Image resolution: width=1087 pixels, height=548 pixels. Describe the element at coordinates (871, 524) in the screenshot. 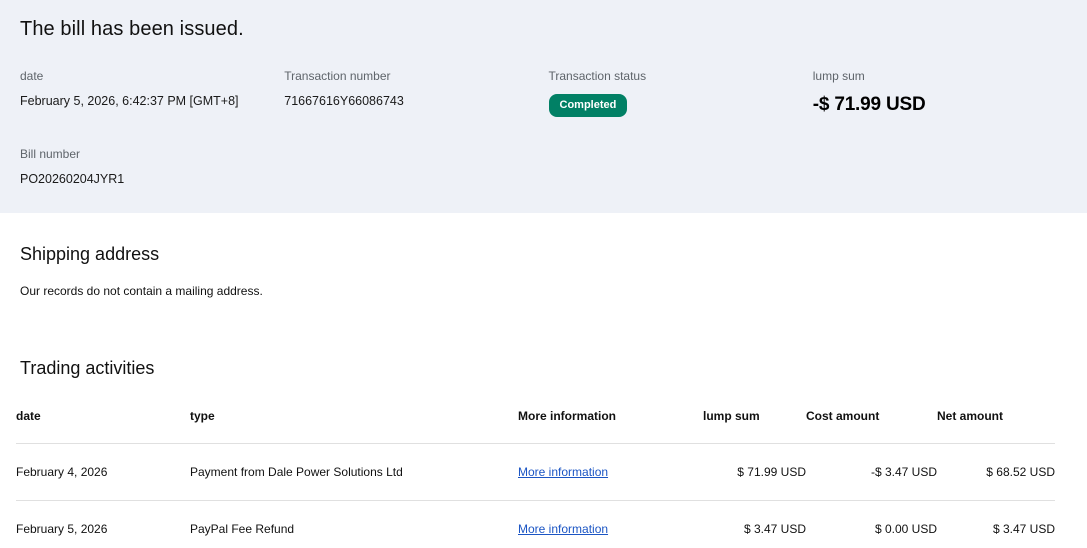

I see `cell-cost-amount: $ 0.00 USD` at that location.